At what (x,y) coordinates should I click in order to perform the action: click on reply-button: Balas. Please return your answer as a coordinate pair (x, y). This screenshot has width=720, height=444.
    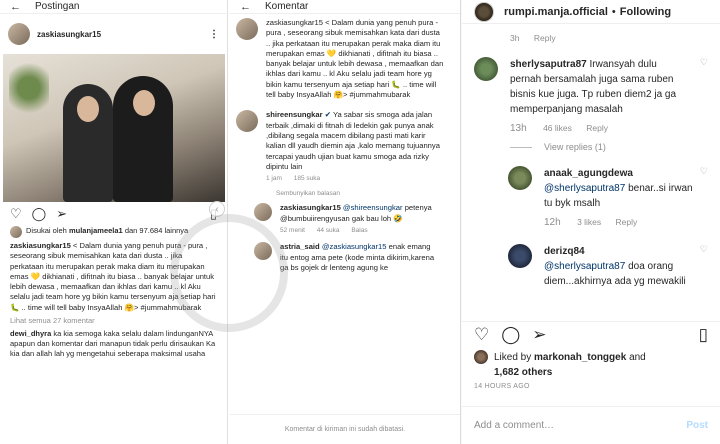
    Looking at the image, I should click on (359, 230).